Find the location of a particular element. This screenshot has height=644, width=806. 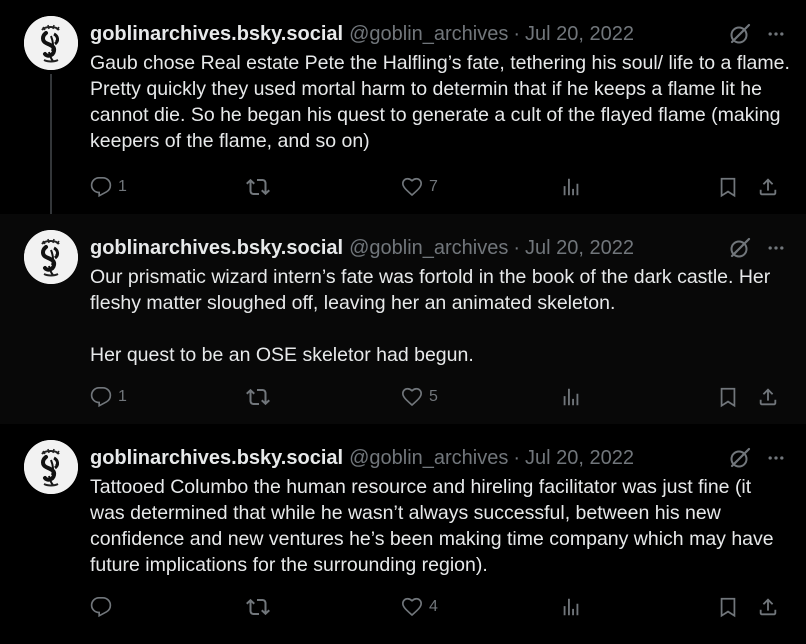

reply-button is located at coordinates (104, 607).